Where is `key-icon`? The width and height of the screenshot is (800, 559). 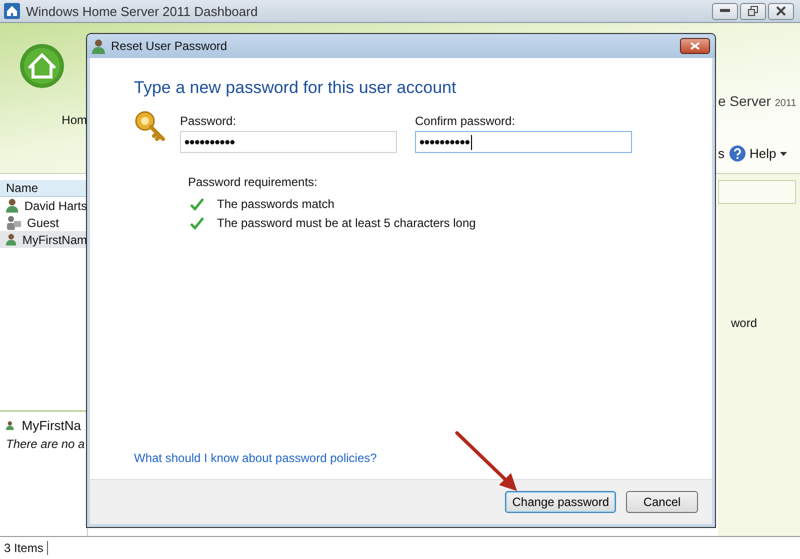 key-icon is located at coordinates (150, 126).